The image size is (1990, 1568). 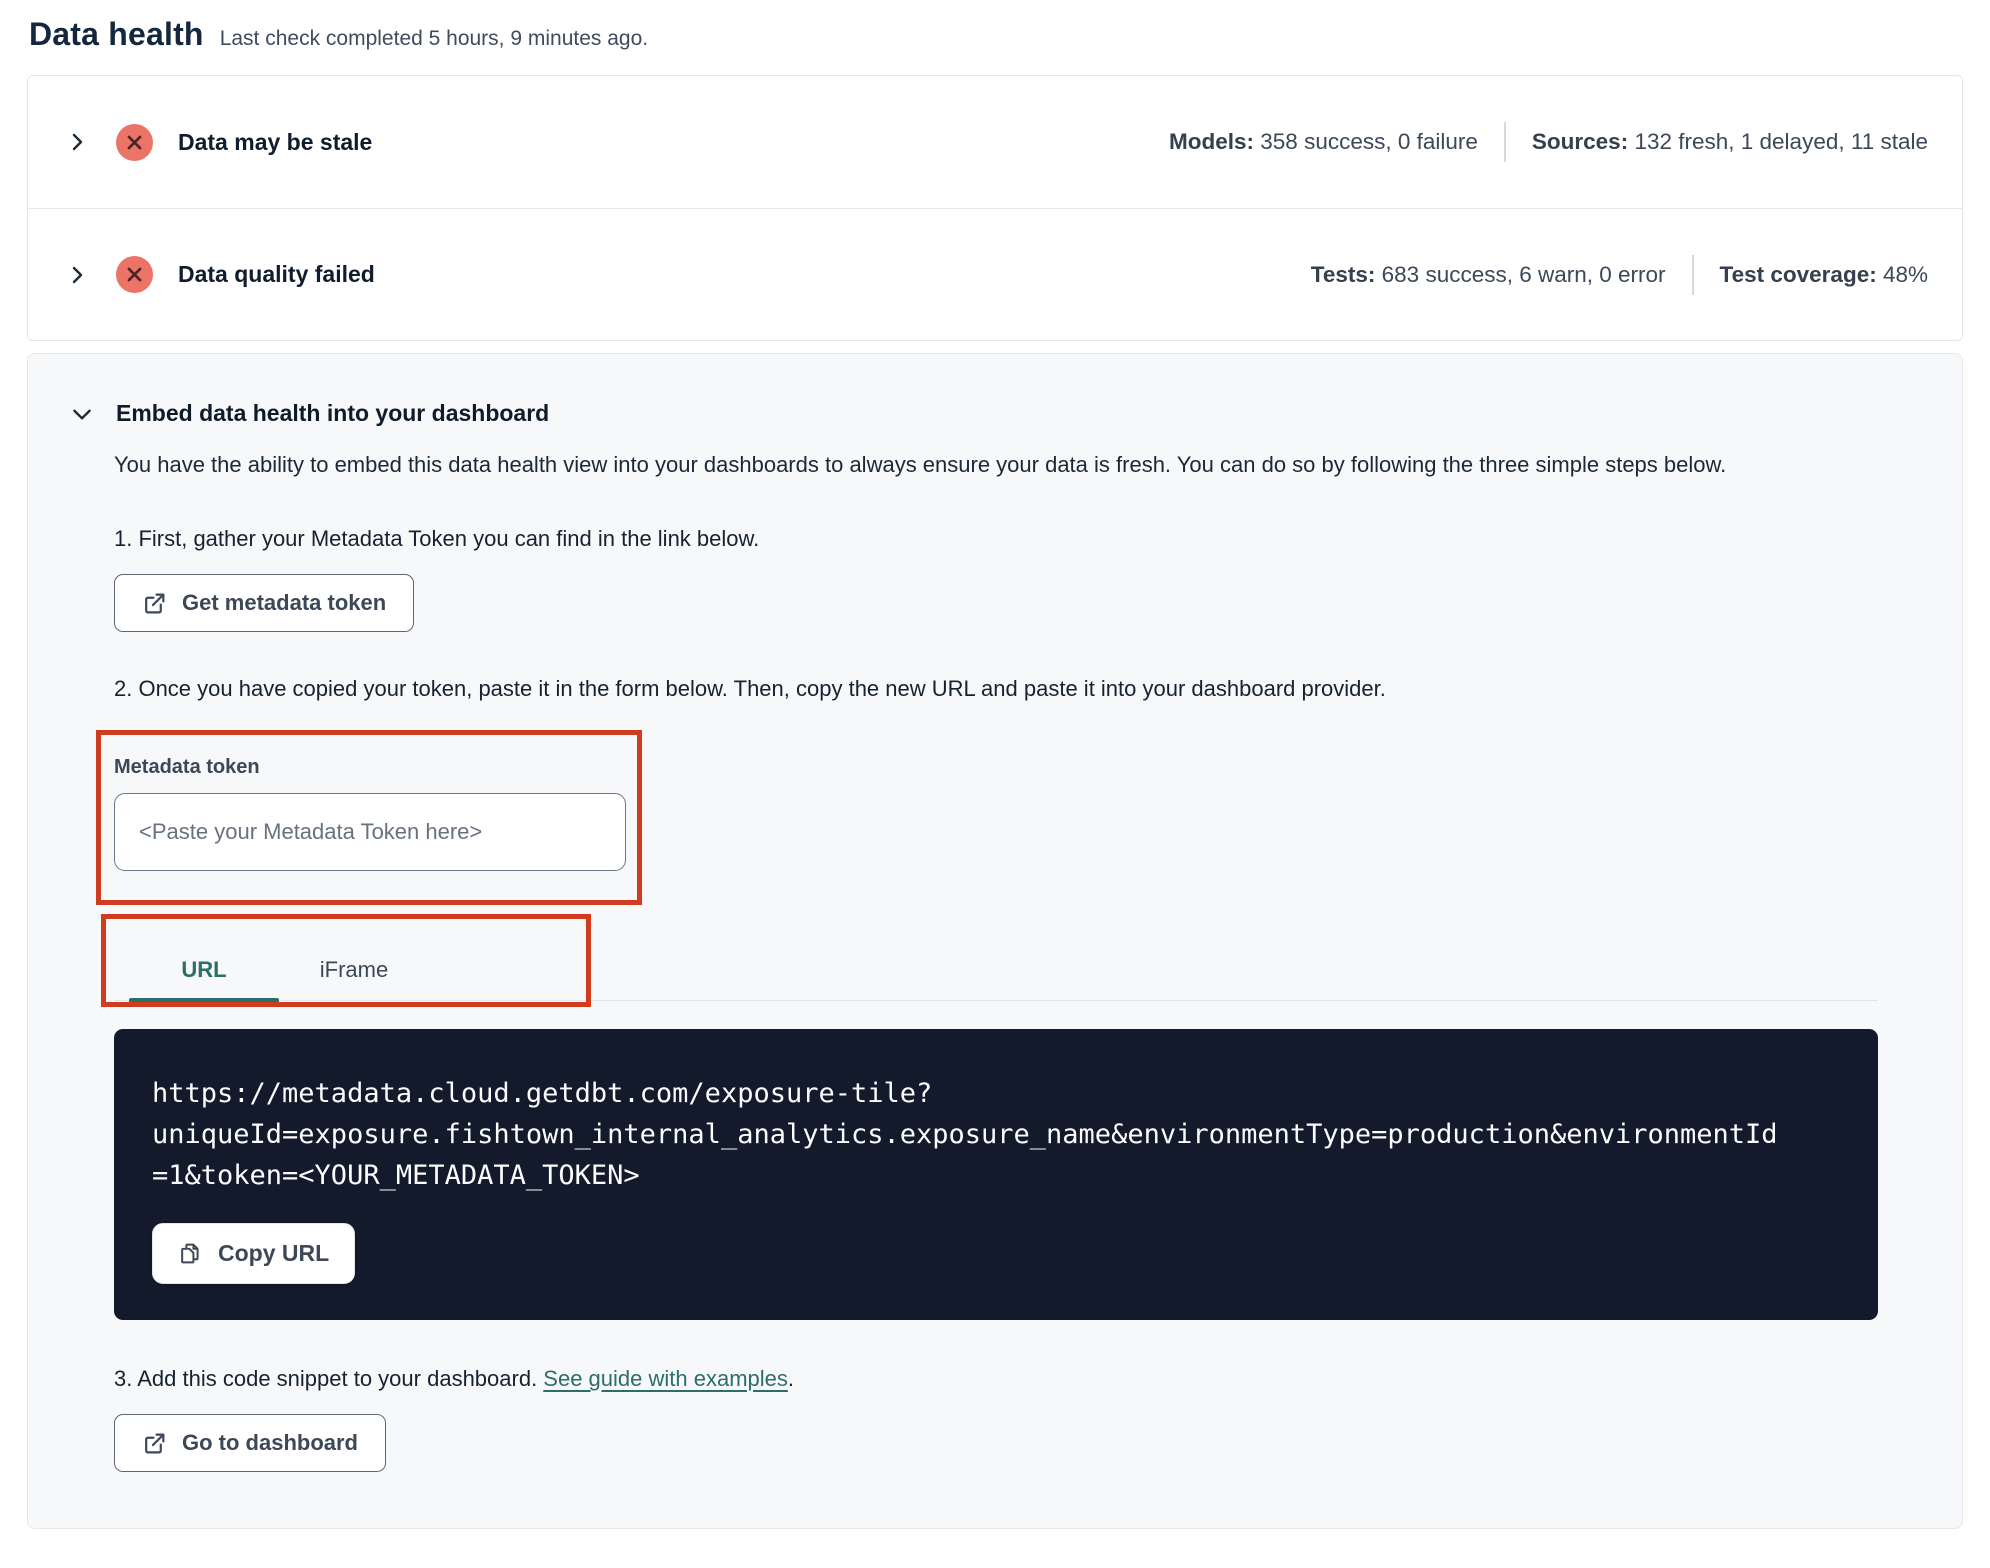 What do you see at coordinates (1343, 274) in the screenshot?
I see `tests-stat-label: Tests:` at bounding box center [1343, 274].